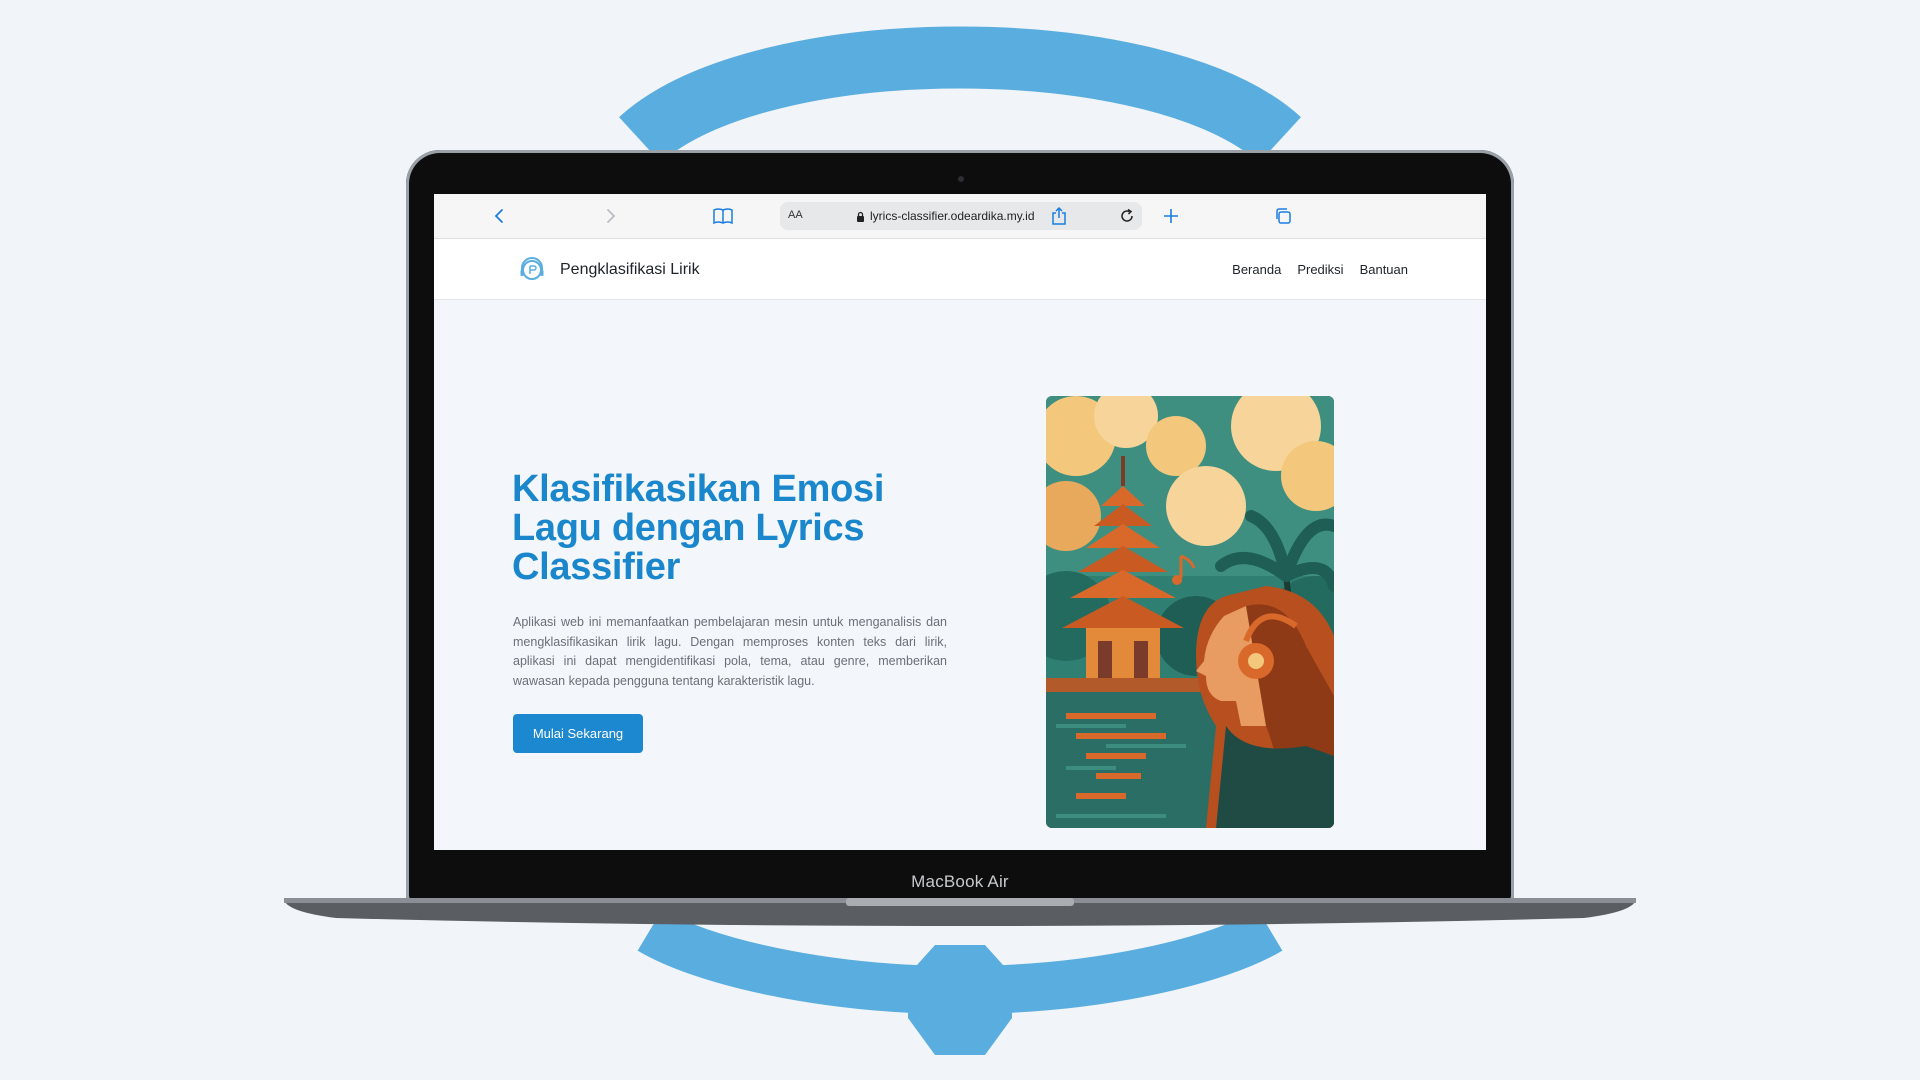 The height and width of the screenshot is (1080, 1920). I want to click on browser-toolbar: AA lyrics-classifier.odeardika.my.id, so click(960, 216).